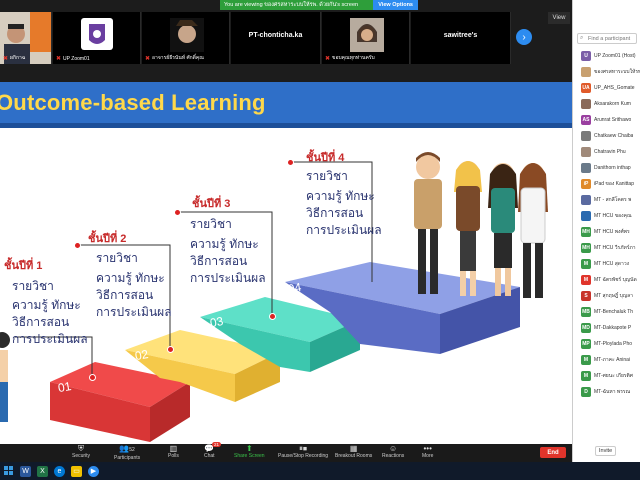 The width and height of the screenshot is (640, 480). I want to click on participant-row: M MT ฉัตรพัชร์ บุญนัด, so click(606, 280).